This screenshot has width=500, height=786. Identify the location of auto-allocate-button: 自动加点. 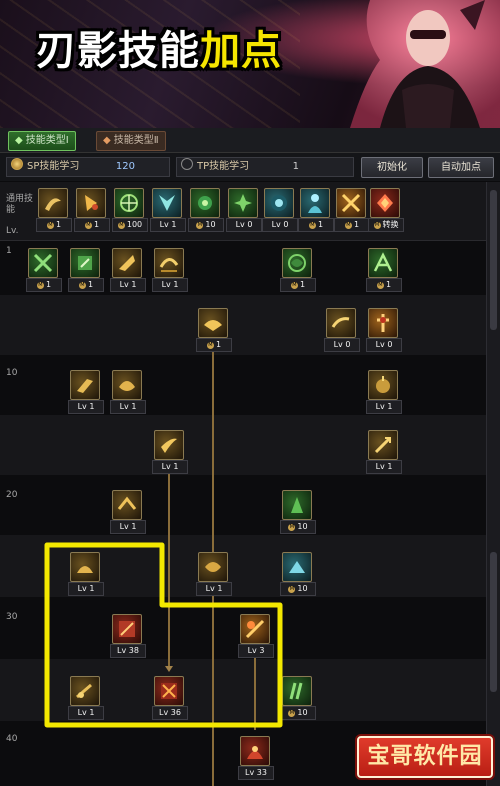
(461, 167).